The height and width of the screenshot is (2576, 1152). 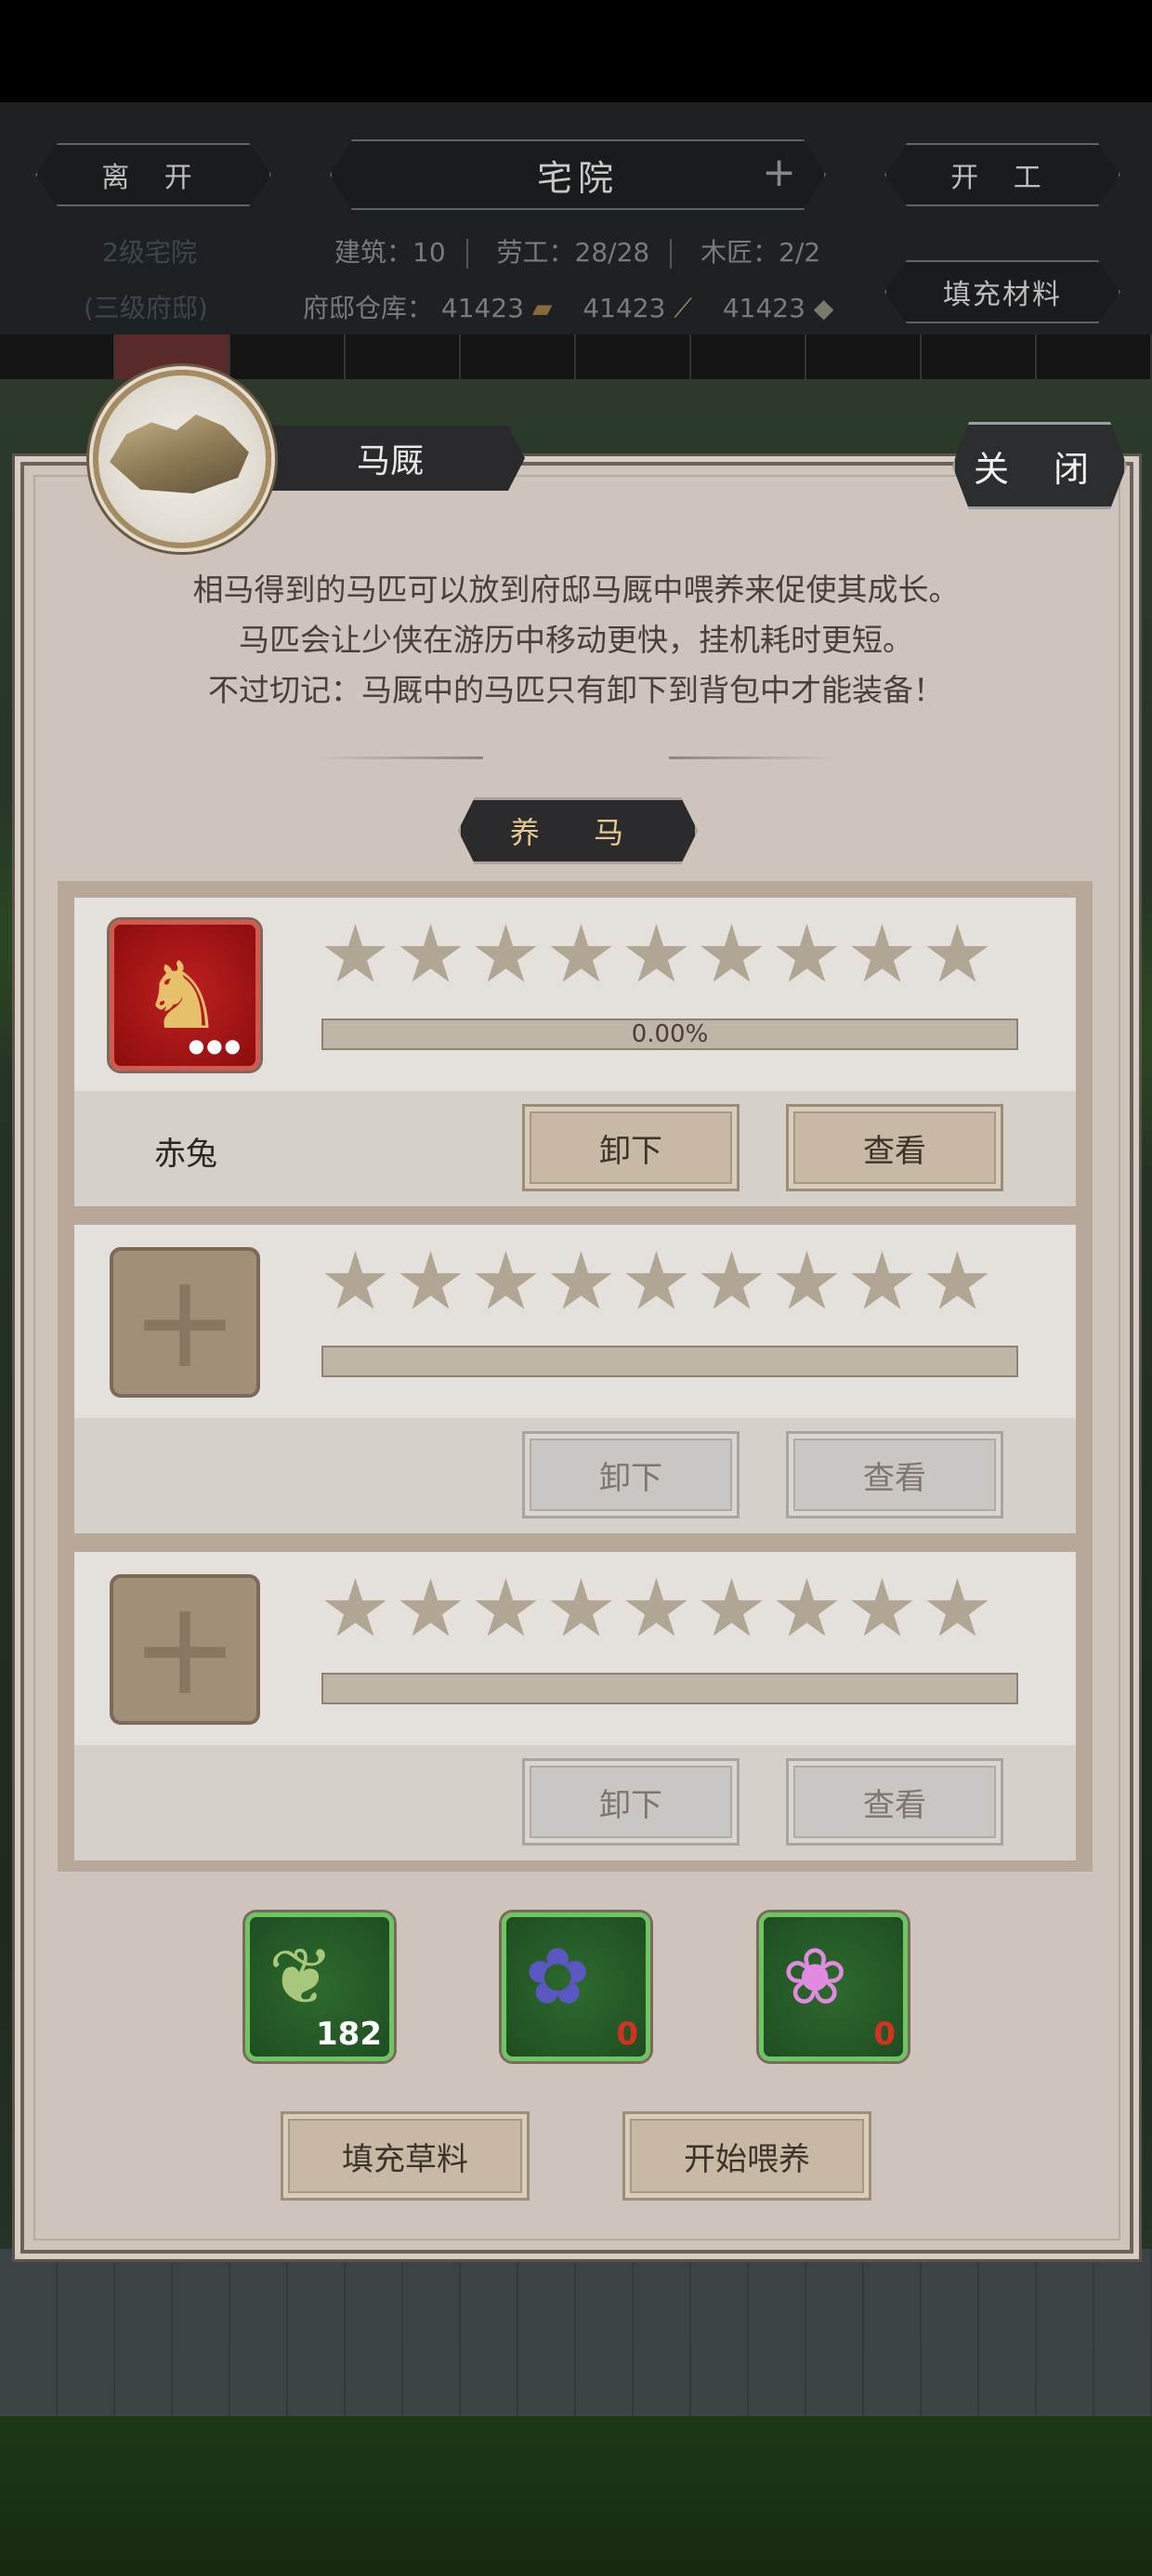 What do you see at coordinates (683, 308) in the screenshot?
I see `tool-icon: ⟋` at bounding box center [683, 308].